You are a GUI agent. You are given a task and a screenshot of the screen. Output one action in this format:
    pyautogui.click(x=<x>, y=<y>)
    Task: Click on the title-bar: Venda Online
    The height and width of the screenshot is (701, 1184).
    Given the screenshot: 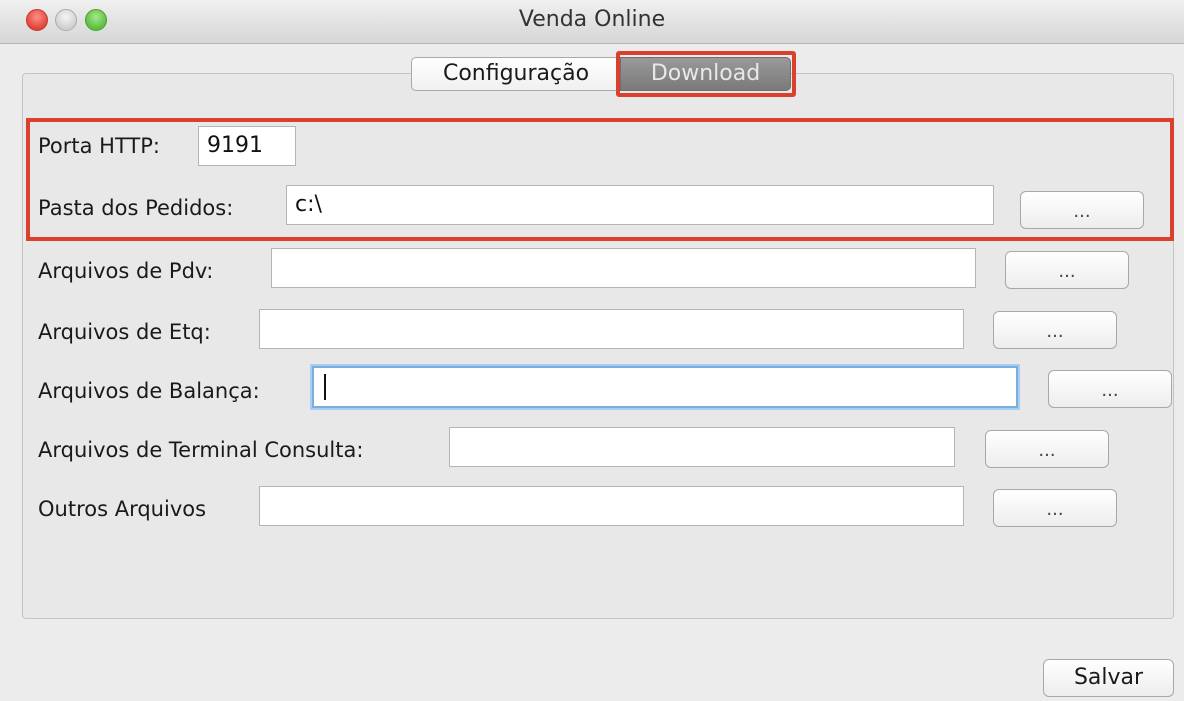 What is the action you would take?
    pyautogui.click(x=592, y=22)
    